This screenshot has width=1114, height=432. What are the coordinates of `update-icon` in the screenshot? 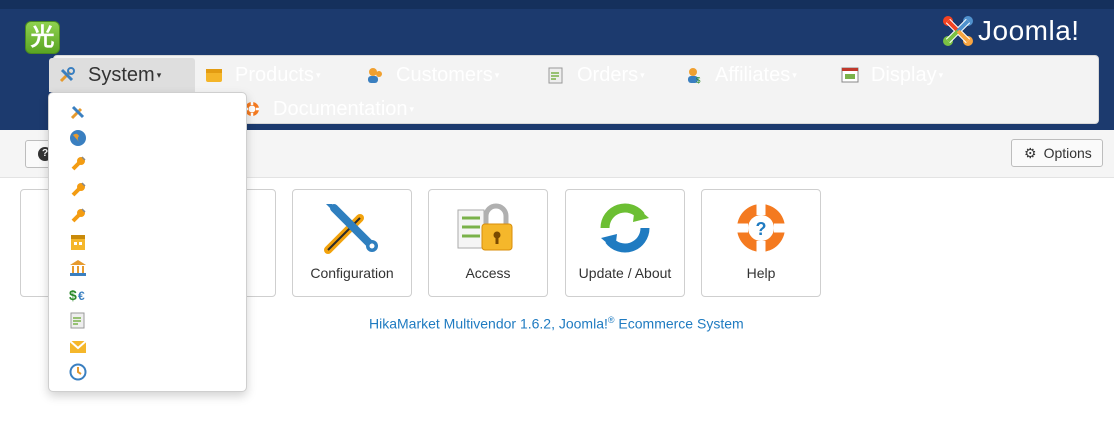 It's located at (625, 228).